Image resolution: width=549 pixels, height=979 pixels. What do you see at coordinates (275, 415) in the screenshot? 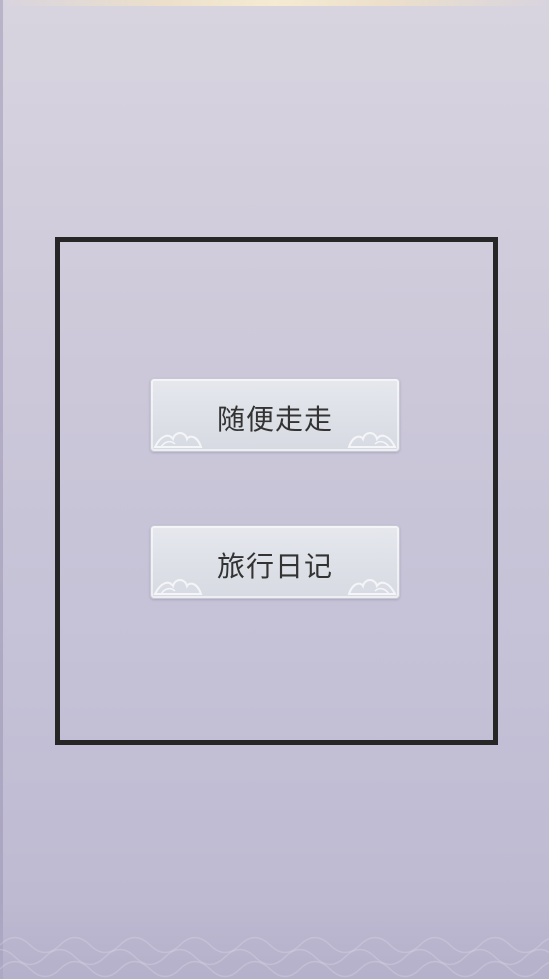
I see `wander-button: 随便走走` at bounding box center [275, 415].